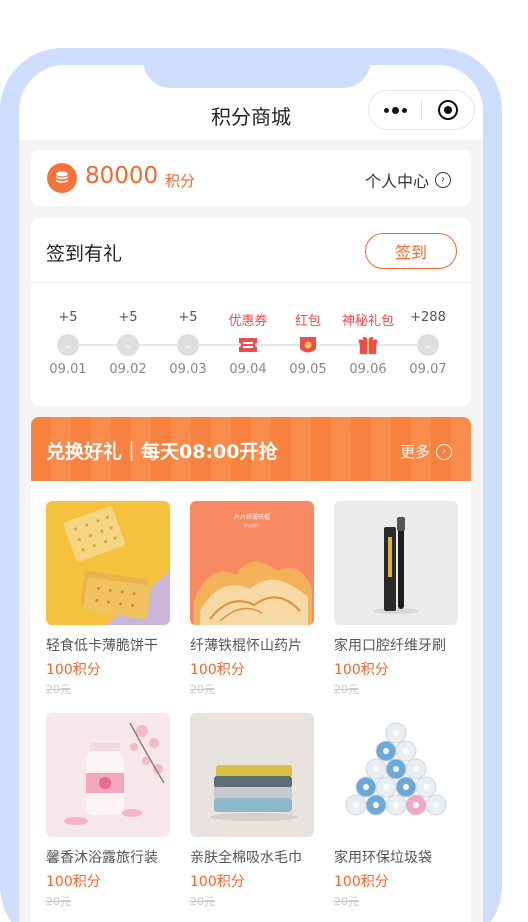 The image size is (528, 922). I want to click on signin-day: +288 ⌄ 09.07, so click(428, 343).